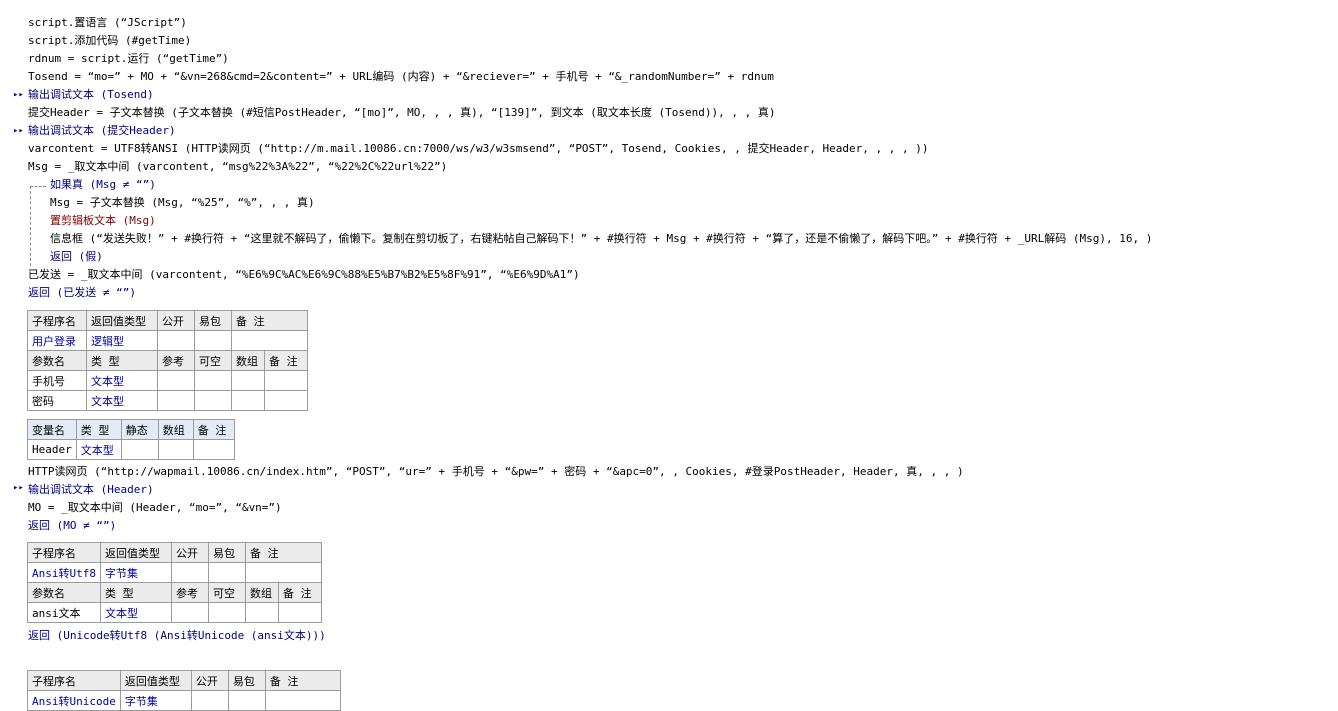 The width and height of the screenshot is (1338, 711). Describe the element at coordinates (107, 23) in the screenshot. I see `code-line: script.置语言 (“JScript”)` at that location.